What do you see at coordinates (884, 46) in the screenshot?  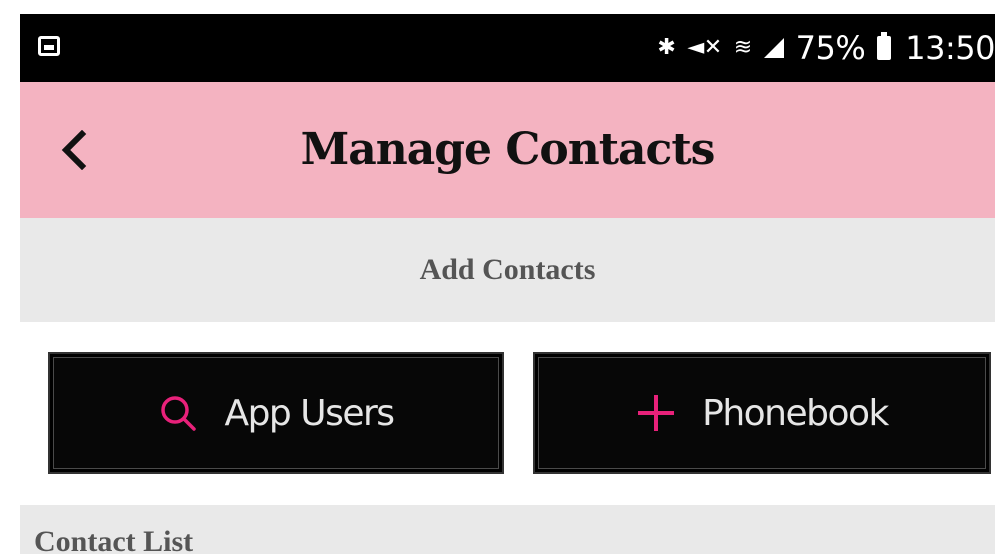 I see `battery-icon` at bounding box center [884, 46].